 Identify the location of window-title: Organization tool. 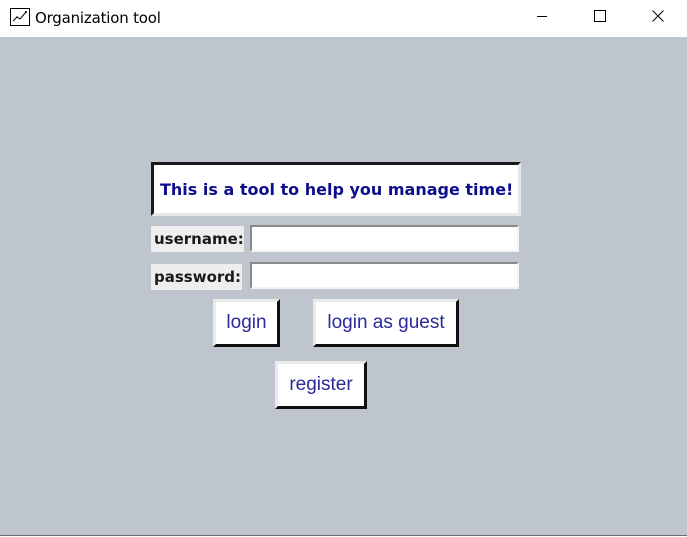
(98, 18).